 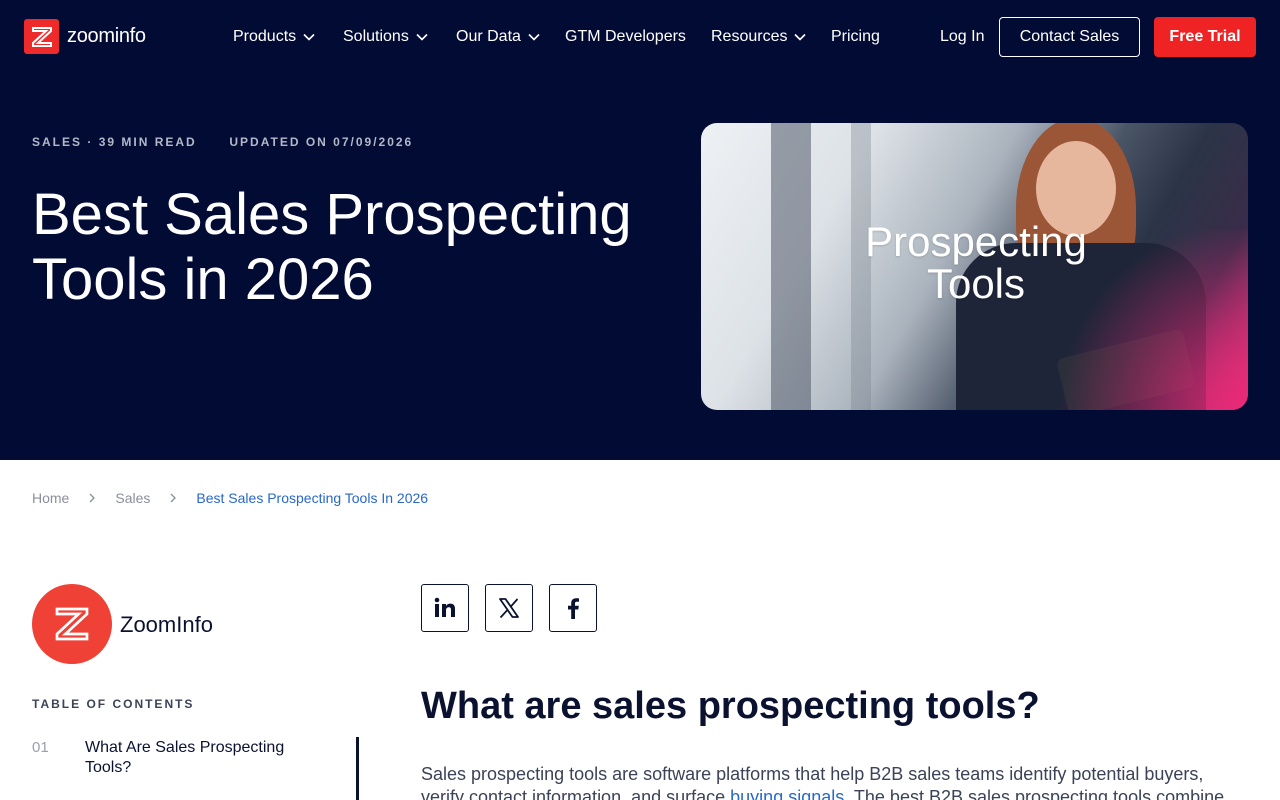 I want to click on free-trial-button: Free Trial, so click(x=1205, y=37).